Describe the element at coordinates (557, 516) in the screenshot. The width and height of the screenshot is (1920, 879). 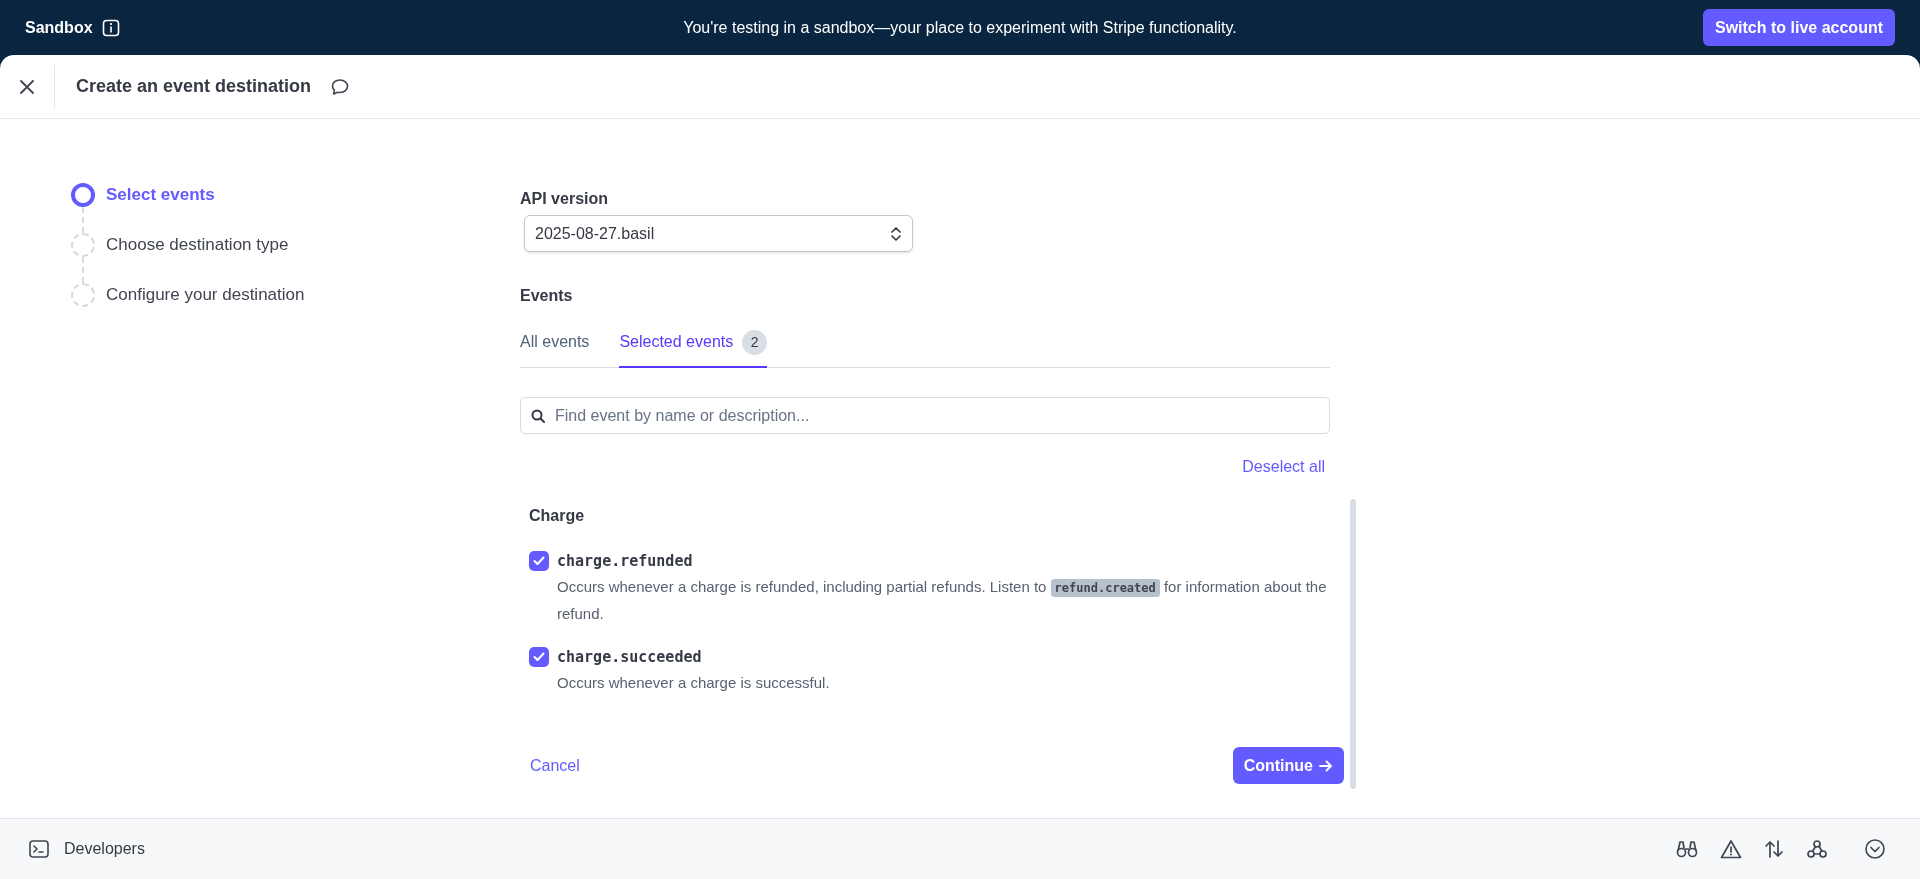
I see `group-title: Charge` at that location.